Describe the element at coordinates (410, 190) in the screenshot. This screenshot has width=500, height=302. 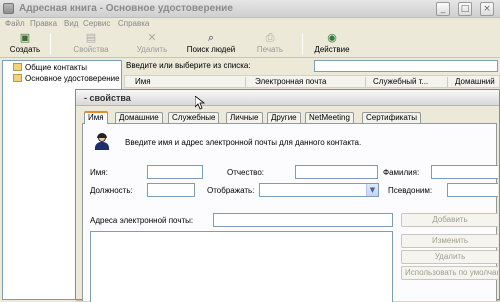
I see `nickname-label: Псевдоним:` at that location.